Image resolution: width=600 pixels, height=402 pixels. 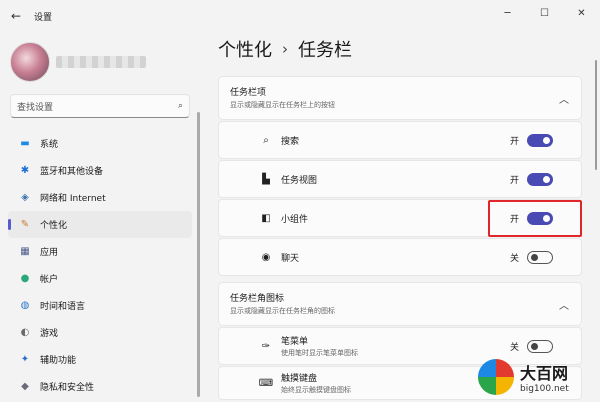 I want to click on bluetooth-icon: ✱, so click(x=25, y=170).